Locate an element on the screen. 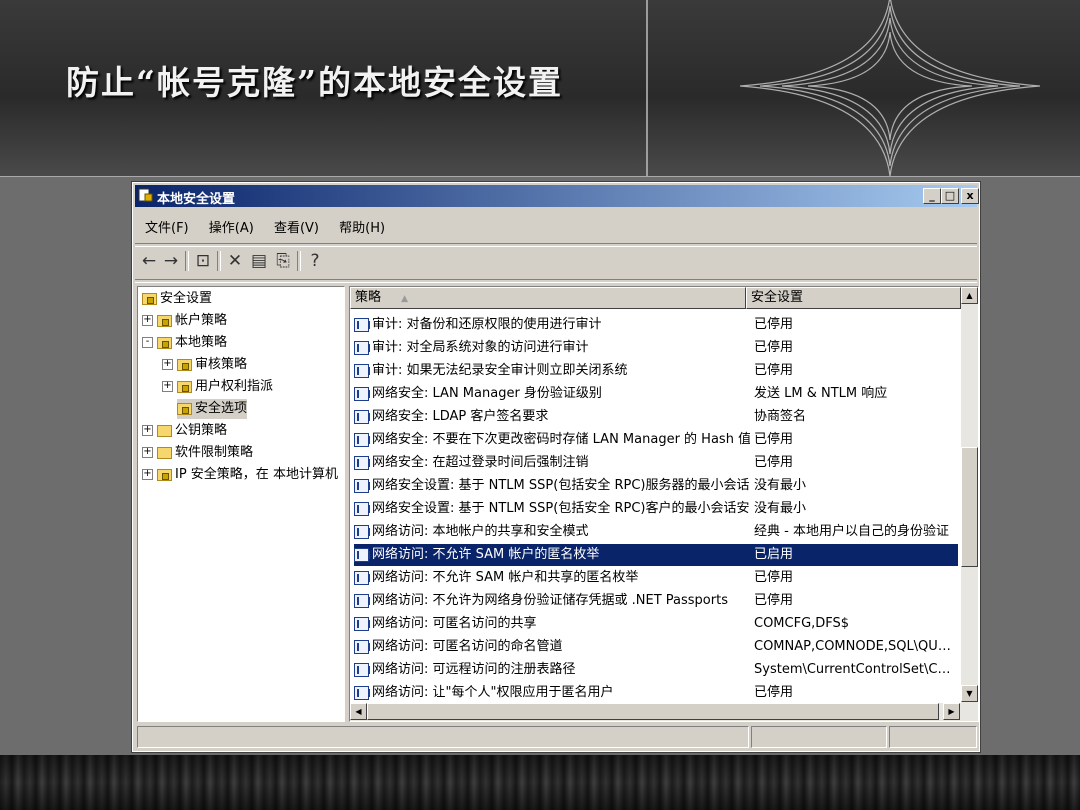 The height and width of the screenshot is (810, 1080). menu-action: 操作(A) is located at coordinates (231, 226).